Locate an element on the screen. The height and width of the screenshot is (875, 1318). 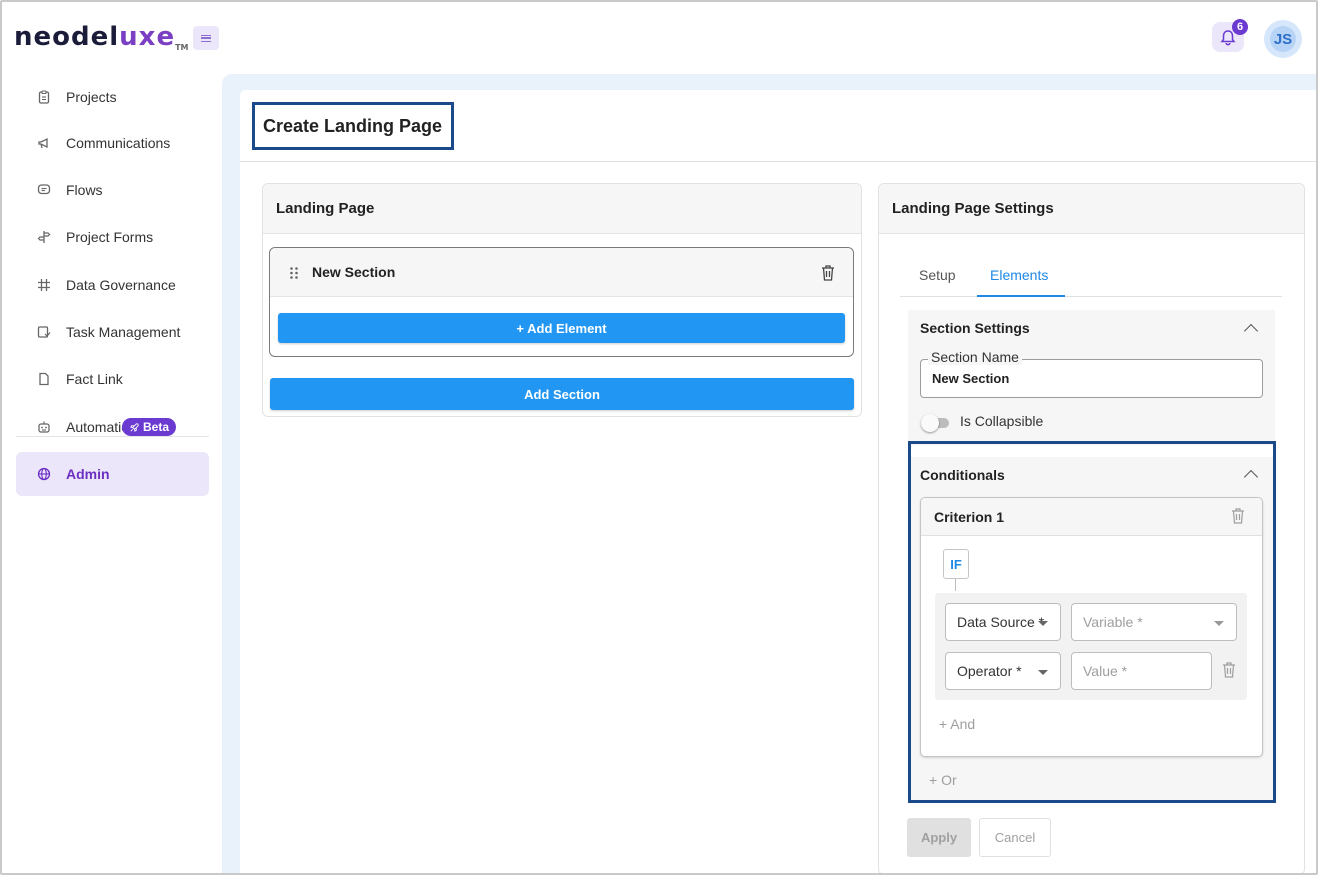
notifications-badge: 6 is located at coordinates (1240, 27).